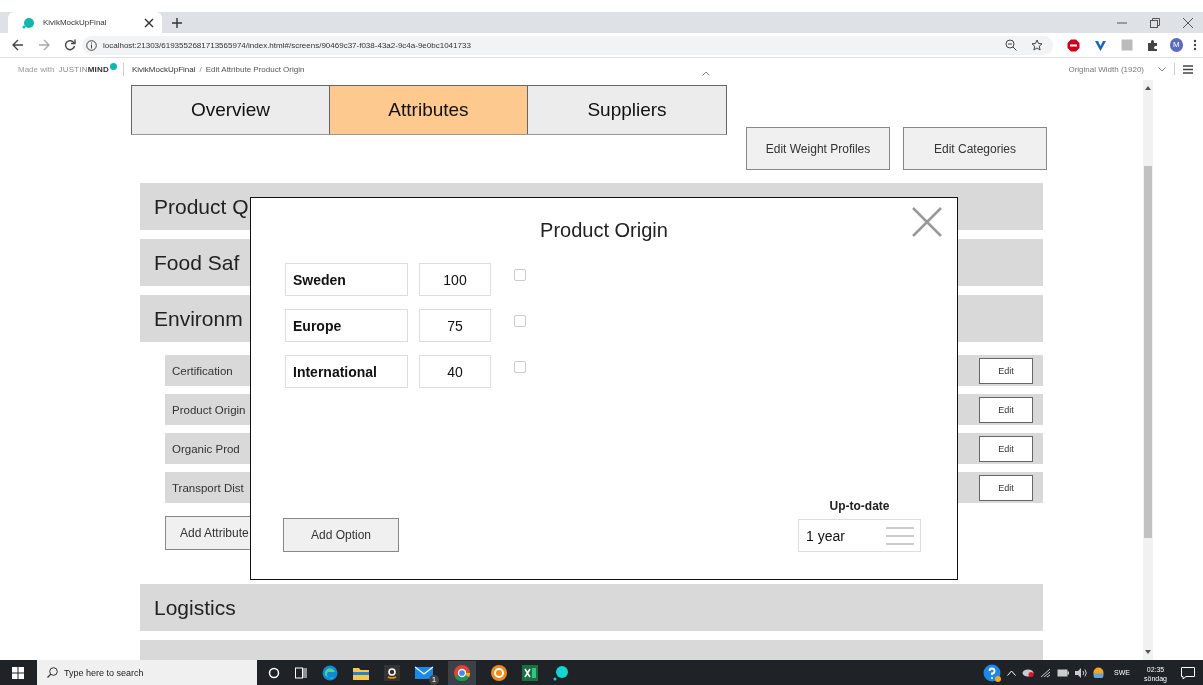 This screenshot has height=685, width=1203. What do you see at coordinates (113, 66) in the screenshot?
I see `dot-icon` at bounding box center [113, 66].